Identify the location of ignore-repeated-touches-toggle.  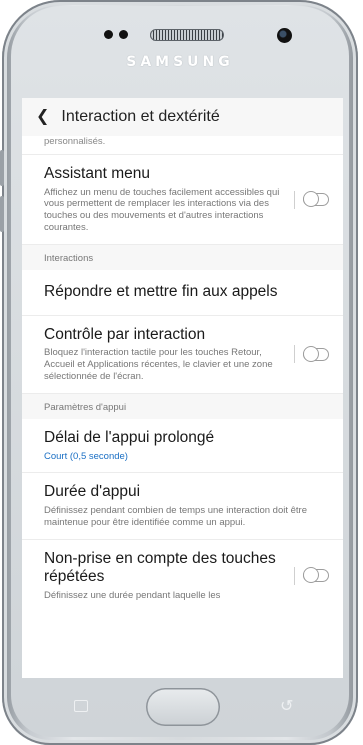
(315, 575).